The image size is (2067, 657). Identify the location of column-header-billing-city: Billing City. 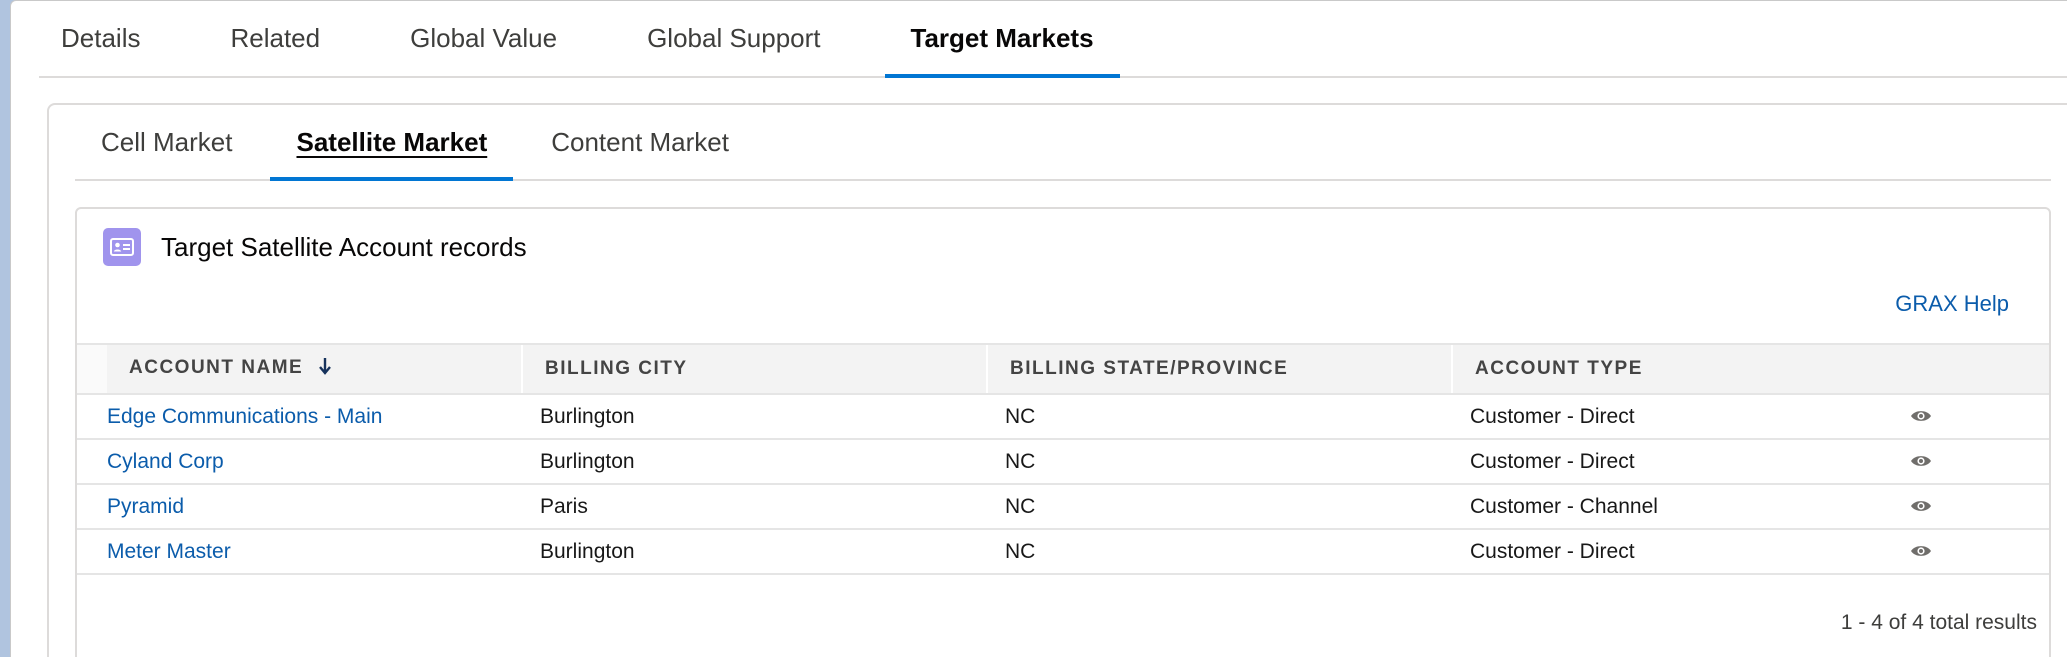
(754, 369).